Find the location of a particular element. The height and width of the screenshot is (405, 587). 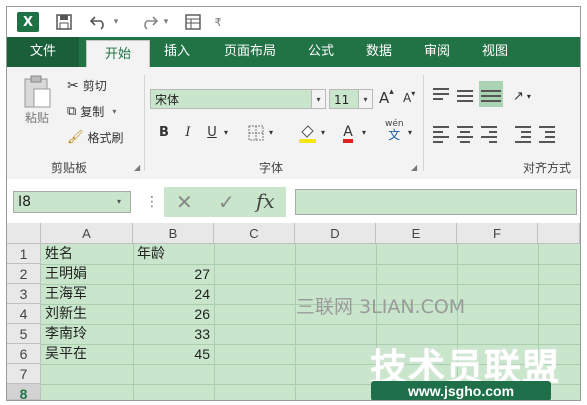

row-header-6: 6 is located at coordinates (24, 354).